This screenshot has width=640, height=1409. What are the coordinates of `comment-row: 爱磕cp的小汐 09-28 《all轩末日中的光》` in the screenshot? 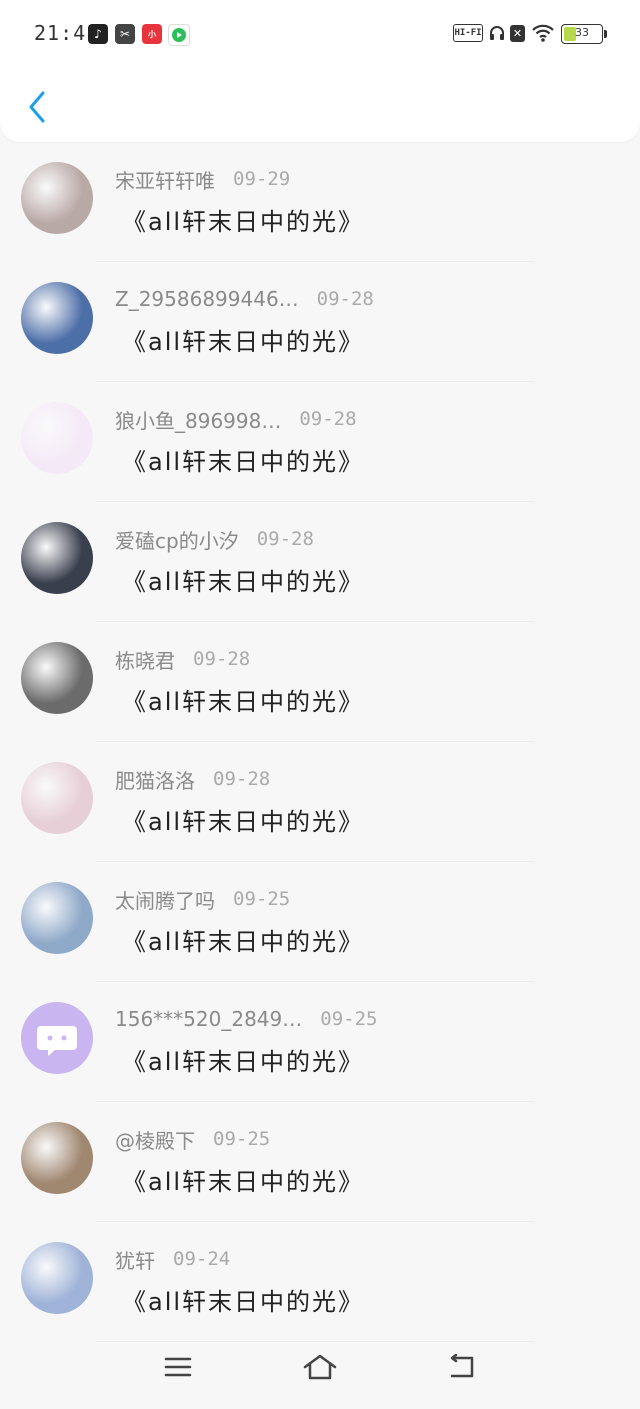 It's located at (320, 562).